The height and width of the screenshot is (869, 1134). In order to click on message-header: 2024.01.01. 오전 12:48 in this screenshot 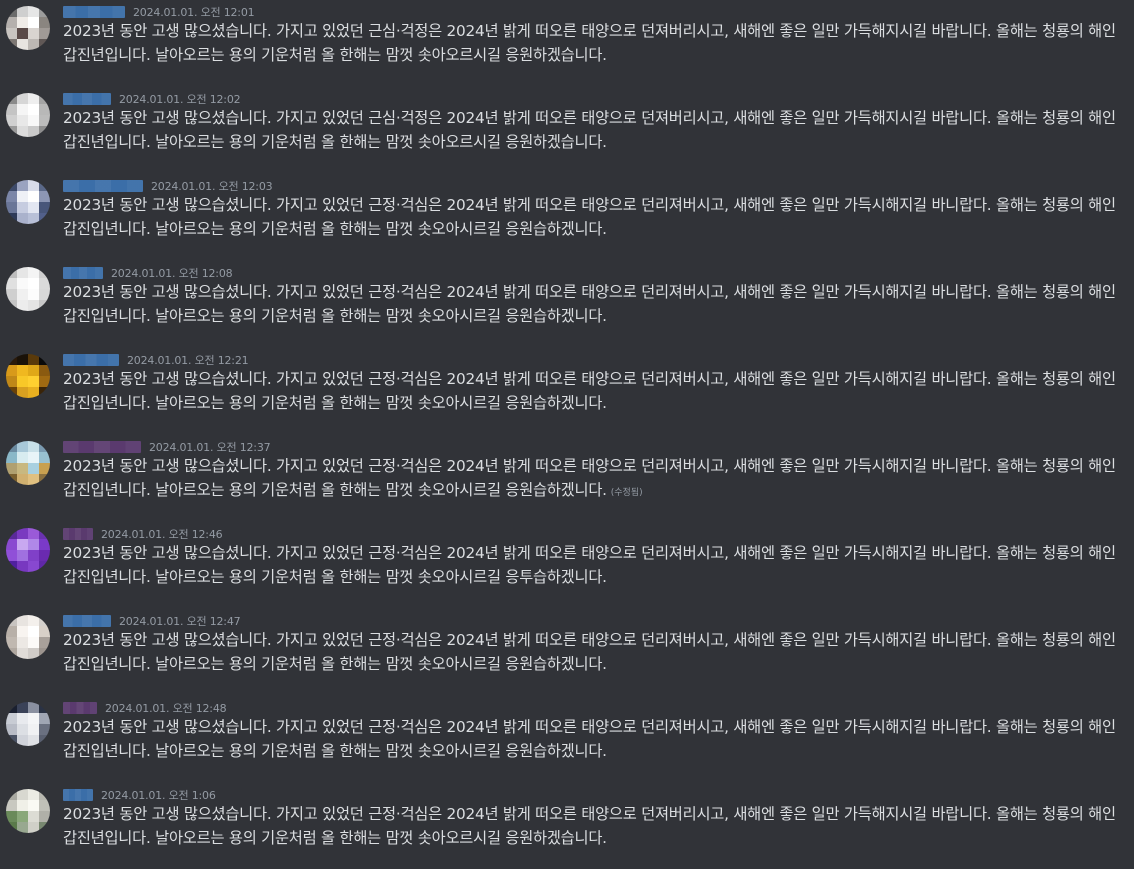, I will do `click(145, 708)`.